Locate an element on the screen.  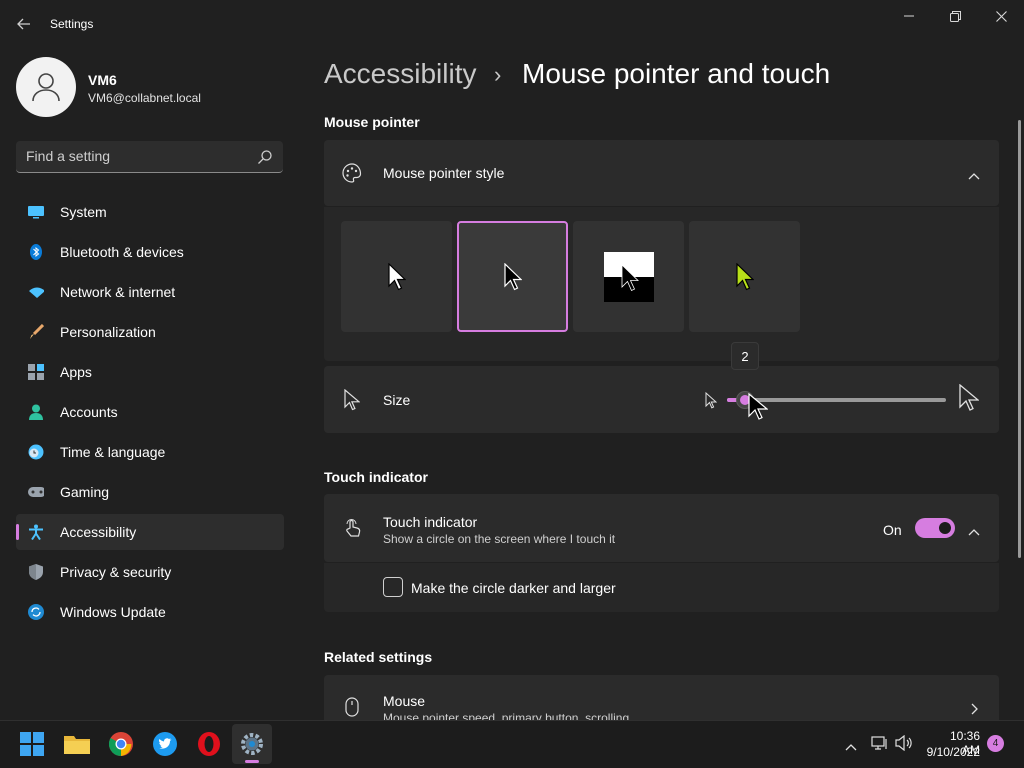
windows-logo-icon is located at coordinates (32, 744).